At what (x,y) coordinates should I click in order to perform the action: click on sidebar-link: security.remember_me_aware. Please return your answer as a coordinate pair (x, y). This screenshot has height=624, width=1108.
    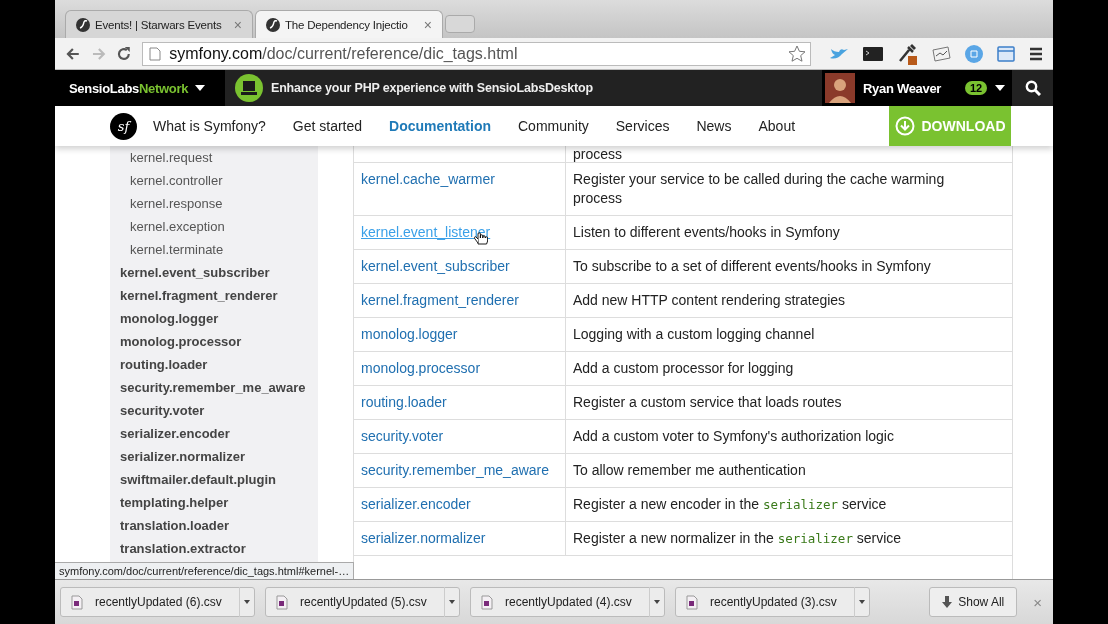
    Looking at the image, I should click on (219, 387).